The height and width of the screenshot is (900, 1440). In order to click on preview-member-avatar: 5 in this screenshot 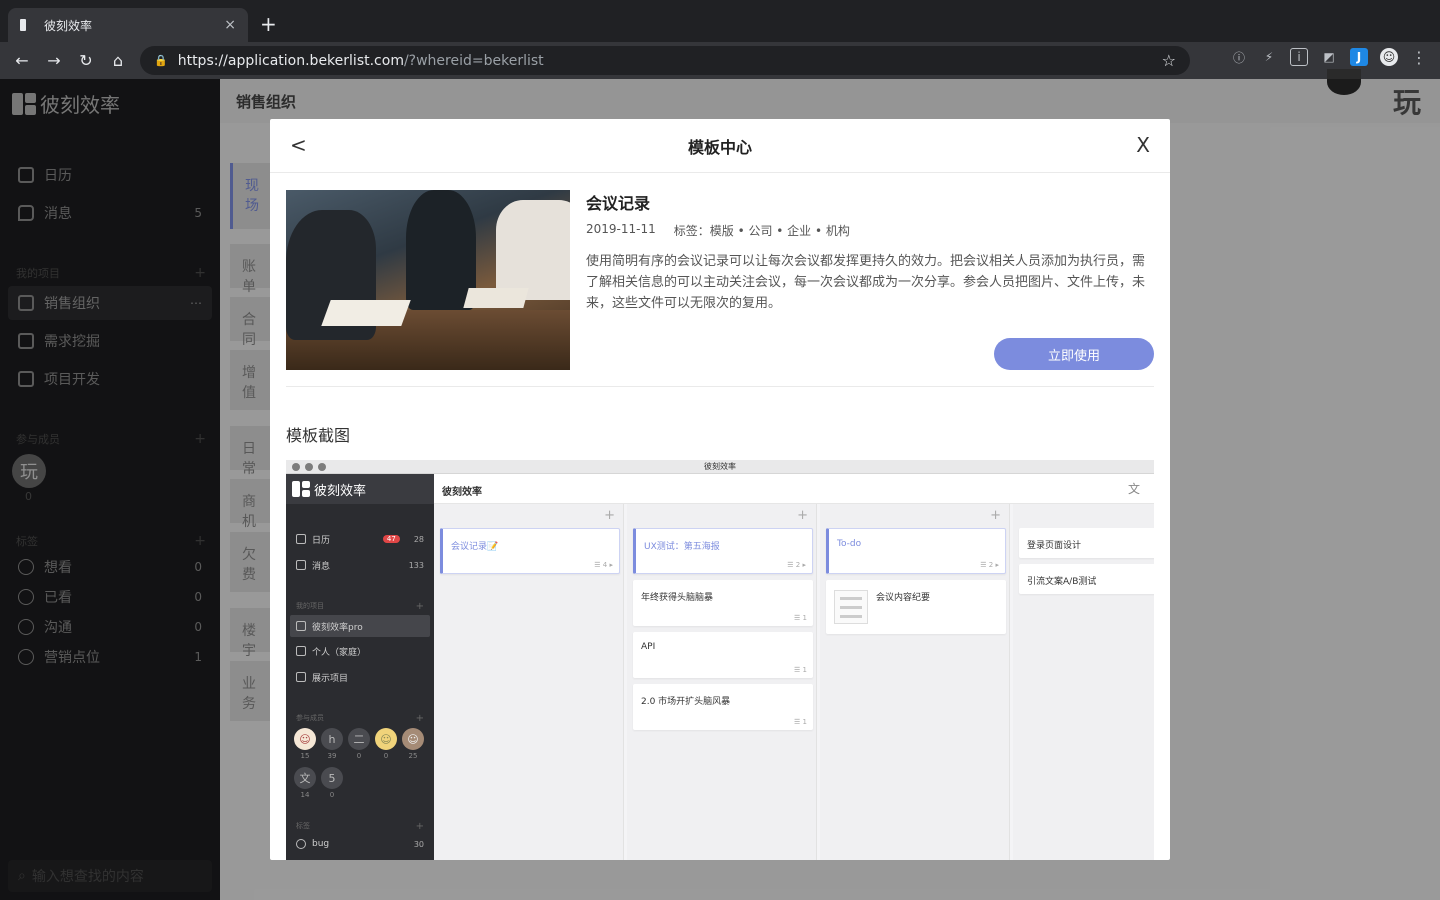, I will do `click(332, 778)`.